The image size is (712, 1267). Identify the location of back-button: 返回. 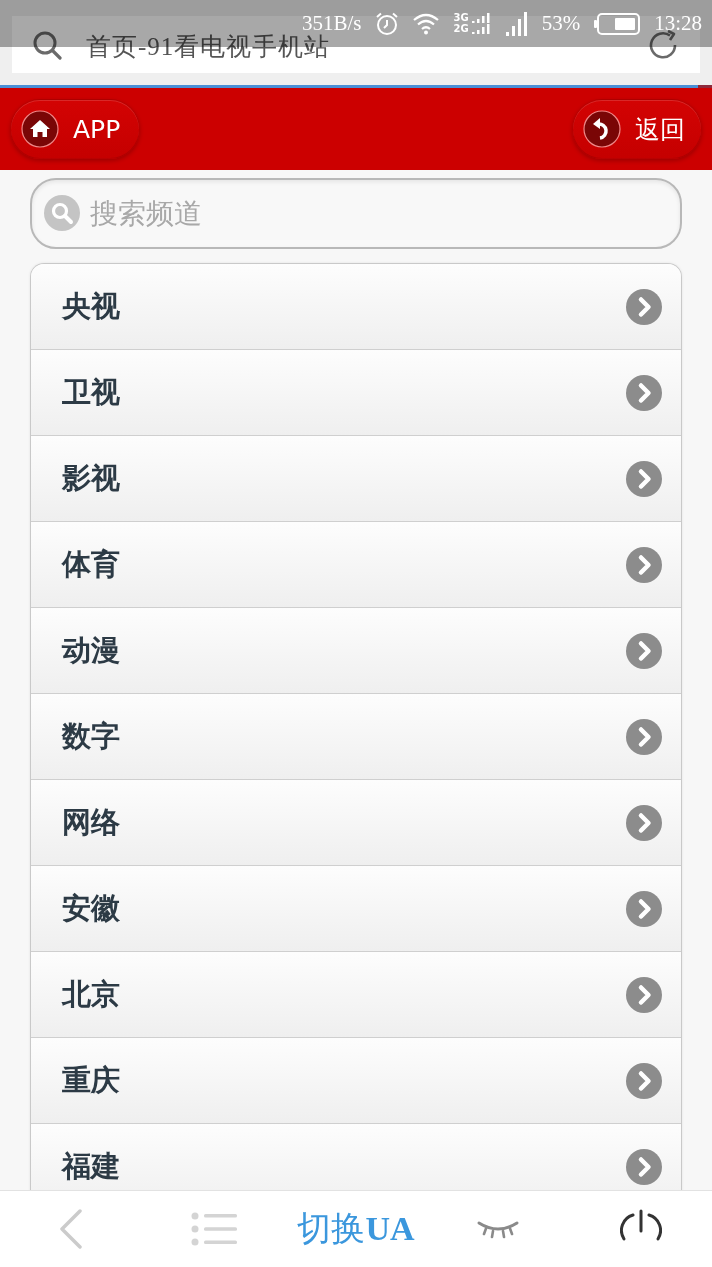
(637, 129).